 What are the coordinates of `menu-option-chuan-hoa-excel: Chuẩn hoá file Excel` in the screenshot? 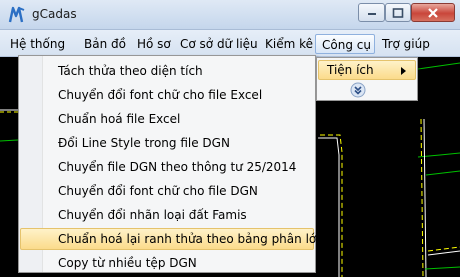 It's located at (167, 119).